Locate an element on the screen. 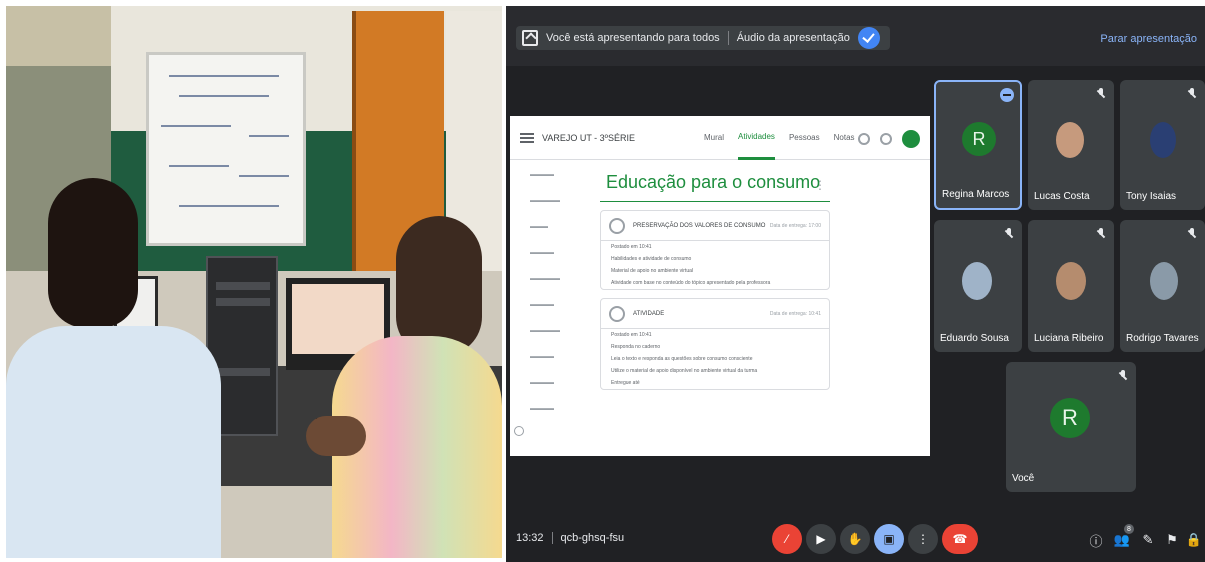 This screenshot has width=1205, height=562. people-button: 👥 8 is located at coordinates (1123, 537).